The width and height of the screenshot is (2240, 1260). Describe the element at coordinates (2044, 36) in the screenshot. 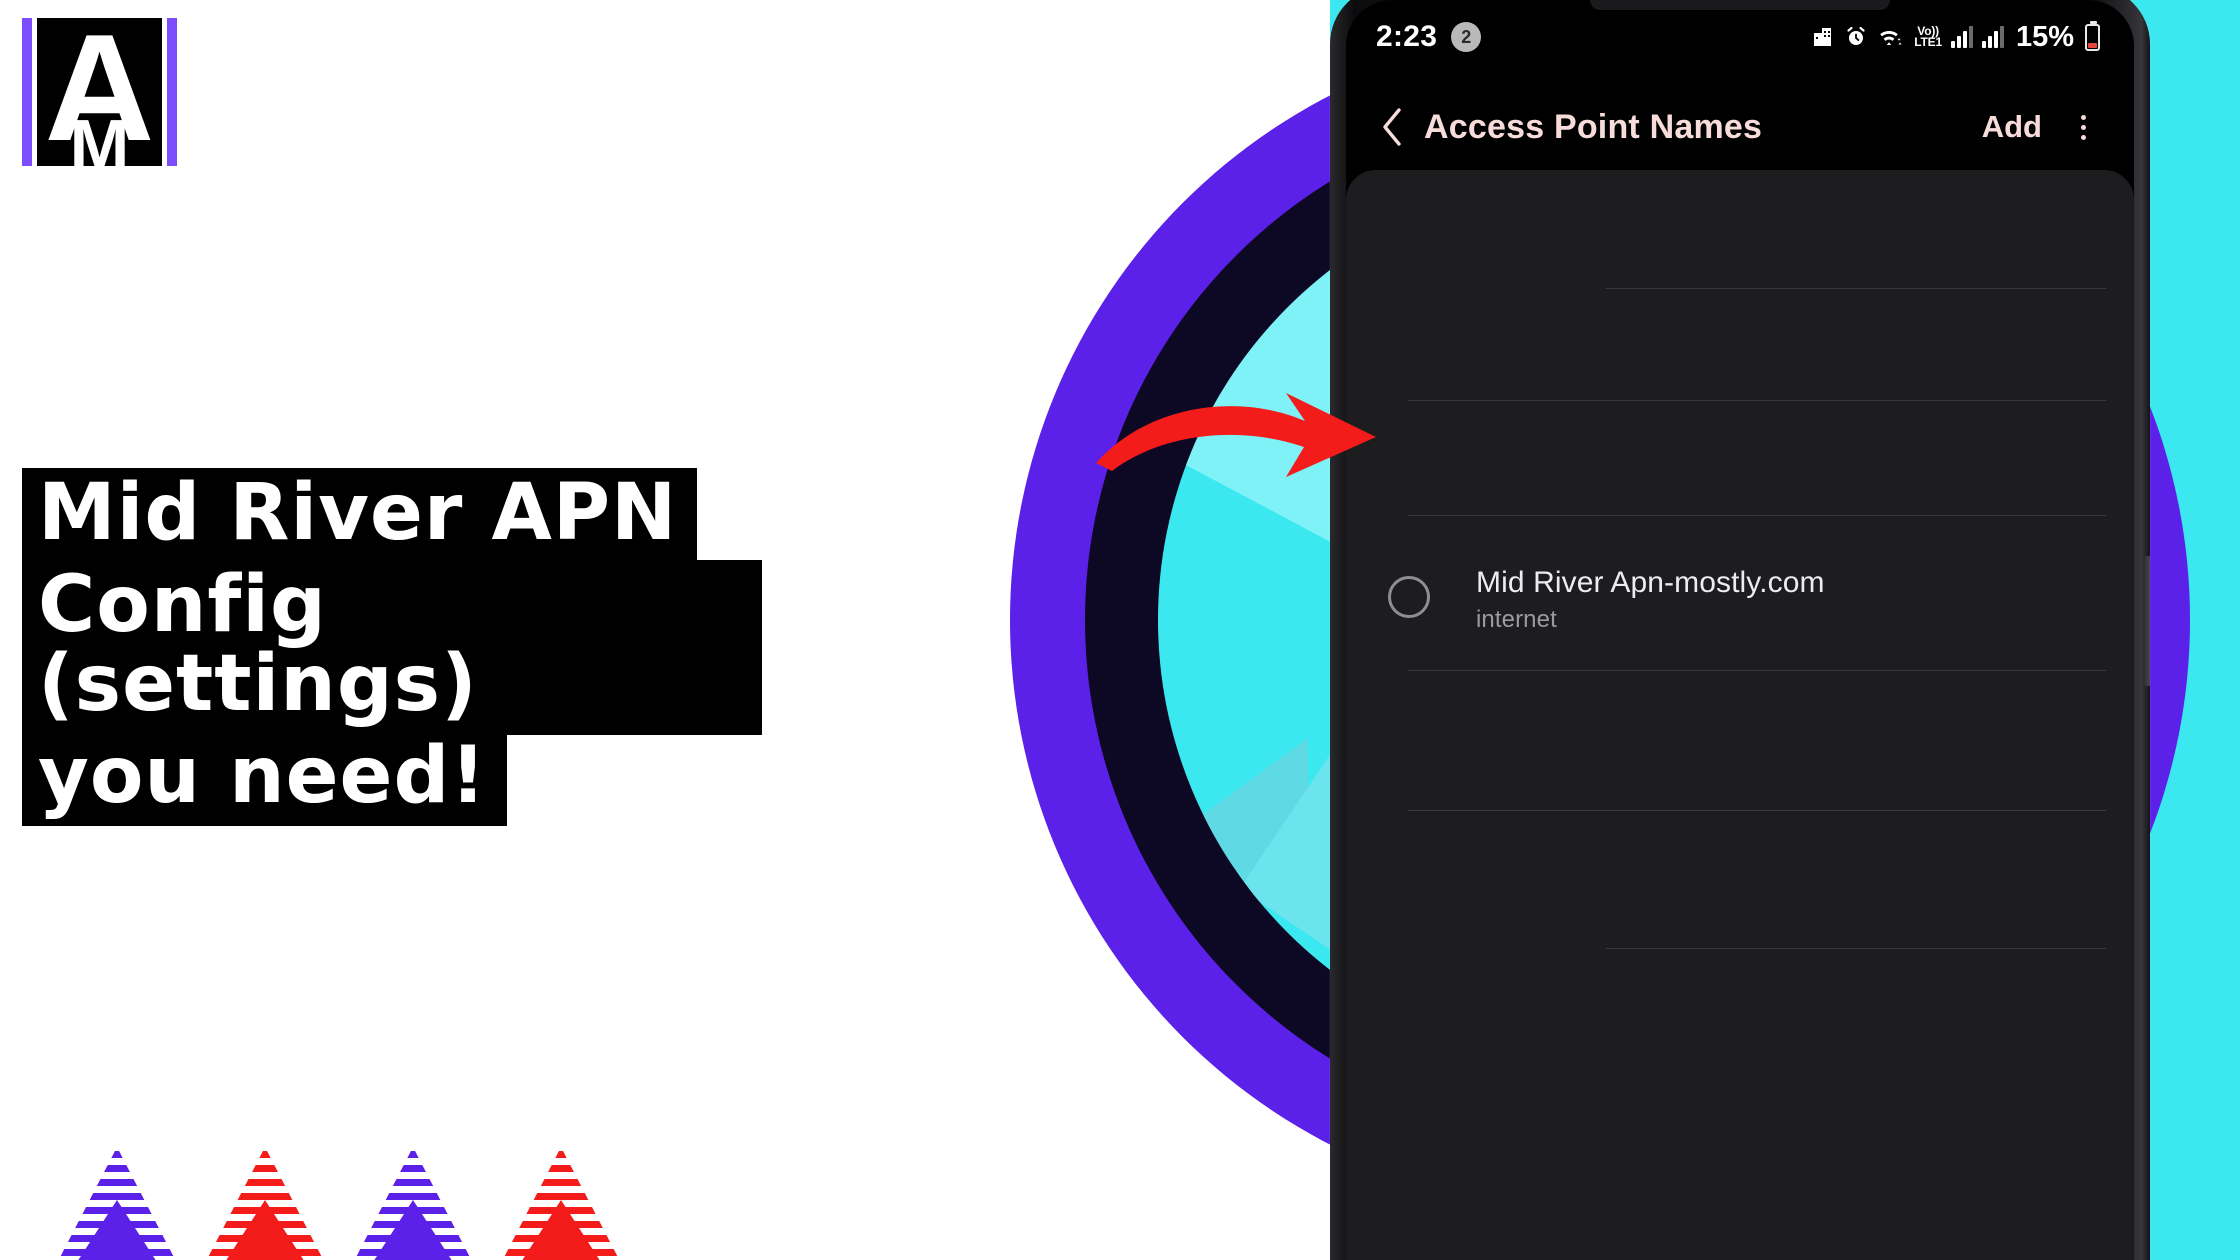

I see `battery-percent-label: 15%` at that location.